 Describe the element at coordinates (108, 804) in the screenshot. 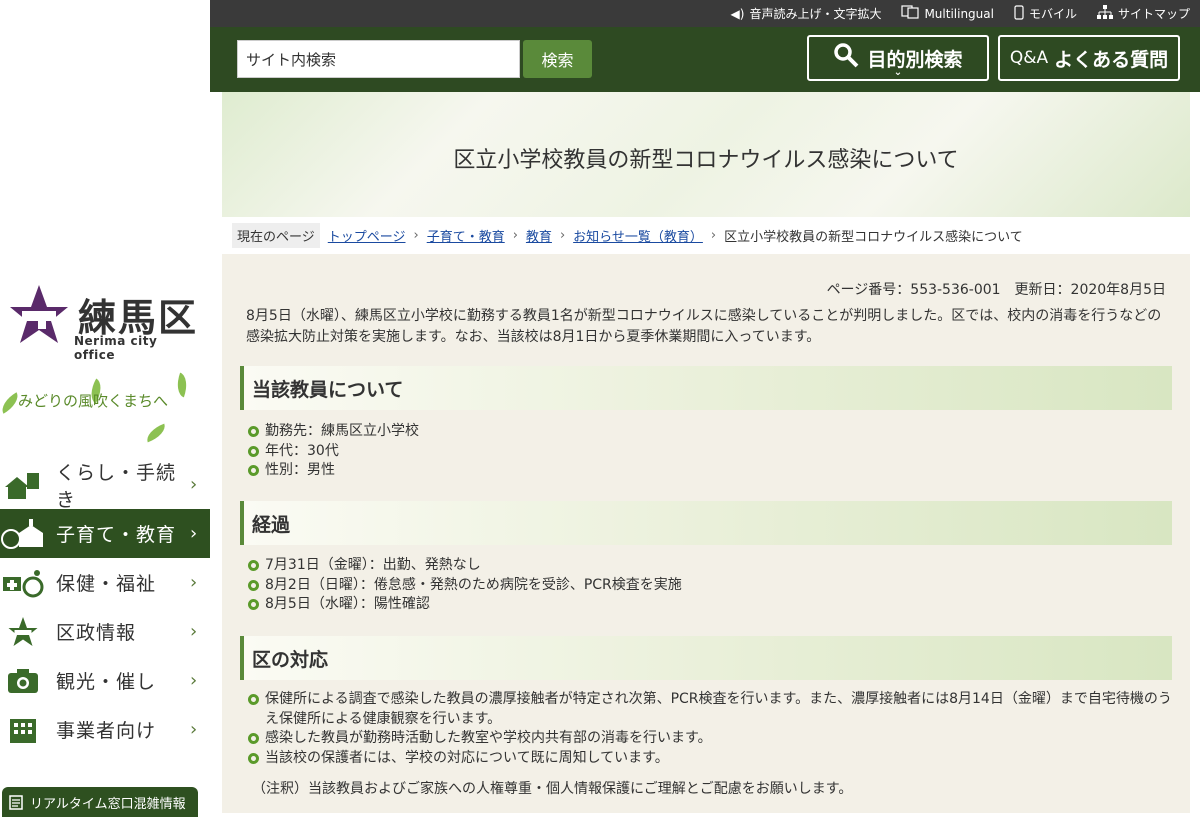

I see `realtime-label: リアルタイム窓口混雑情報` at that location.